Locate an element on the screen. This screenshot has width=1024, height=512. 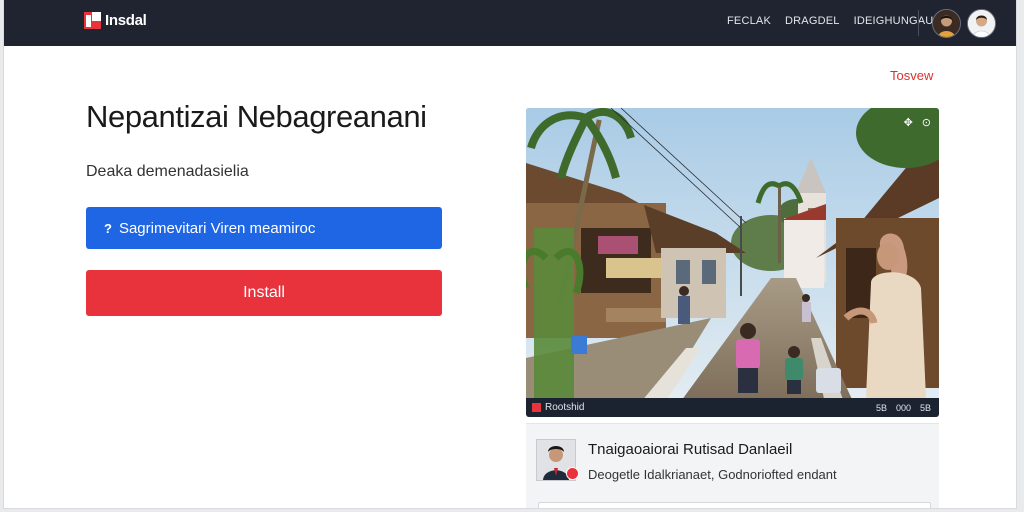
video-control-2: 000 is located at coordinates (903, 408).